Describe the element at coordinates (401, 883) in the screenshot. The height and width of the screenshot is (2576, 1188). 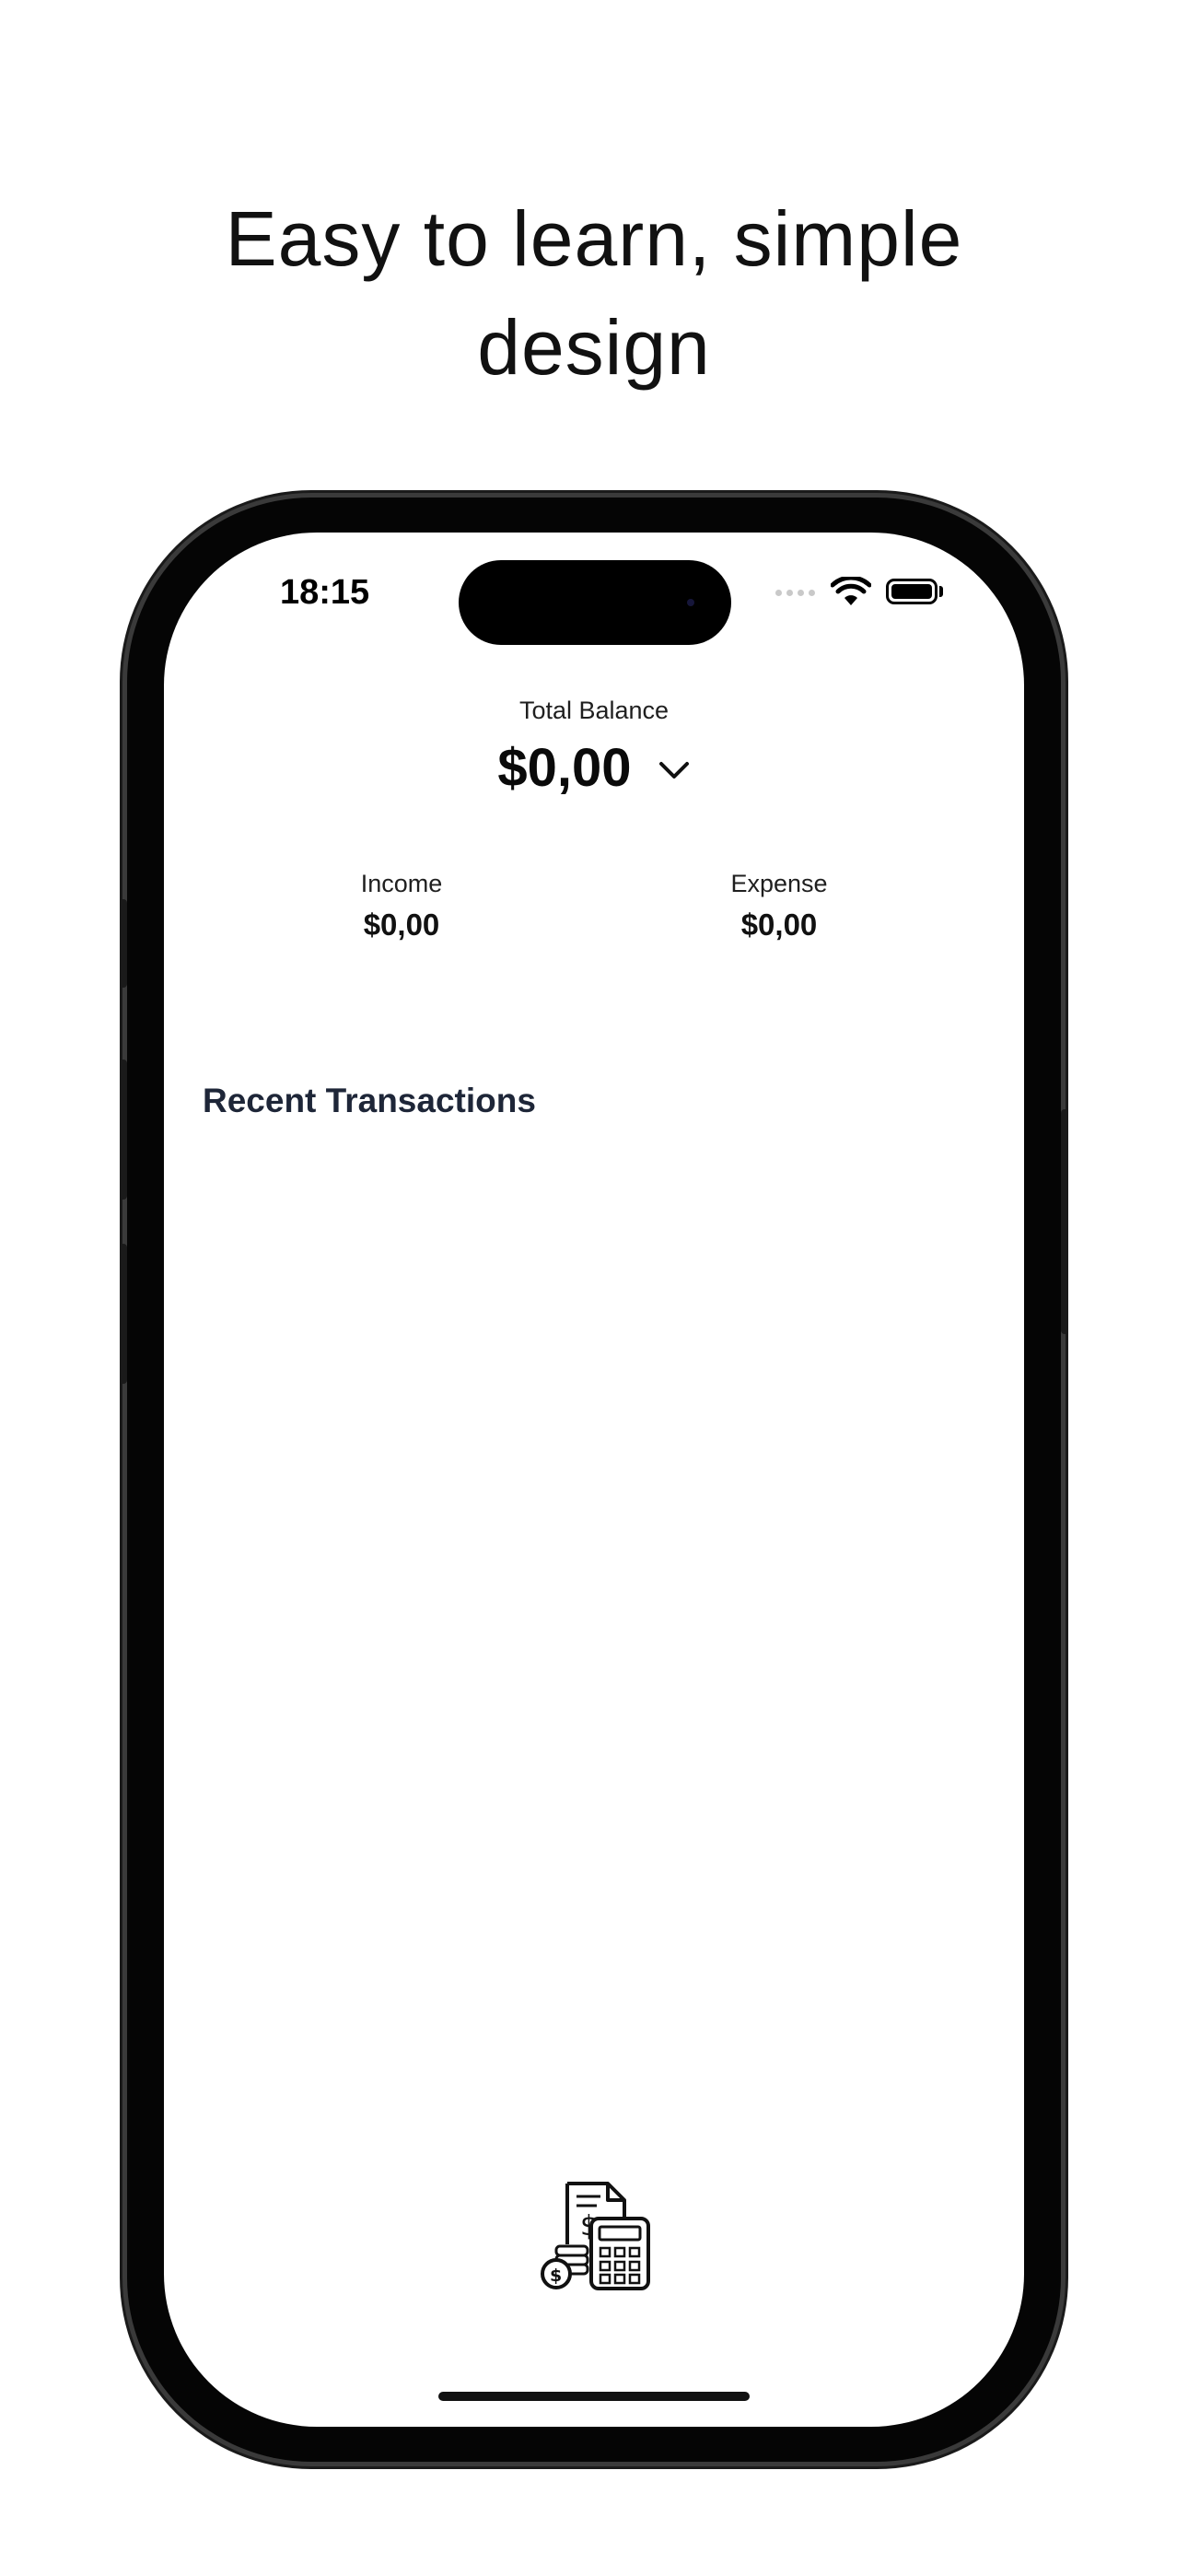
I see `income-label: Income` at that location.